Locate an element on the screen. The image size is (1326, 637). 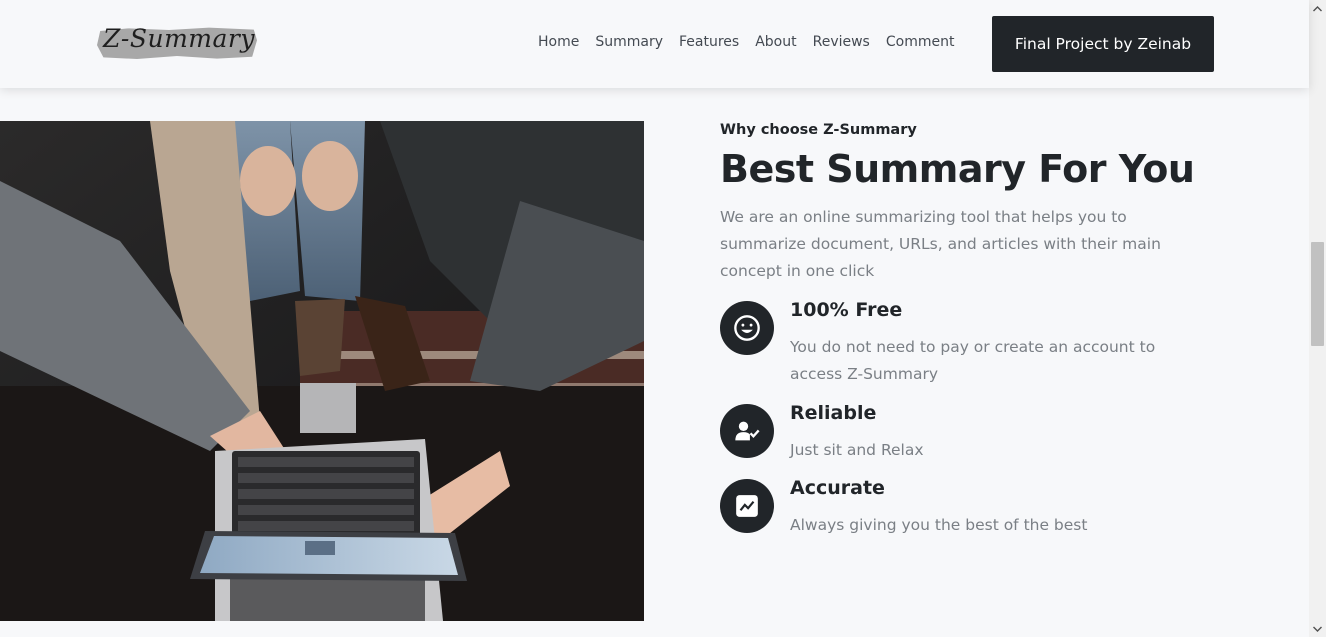
scroll-up-arrow-icon is located at coordinates (1317, 8).